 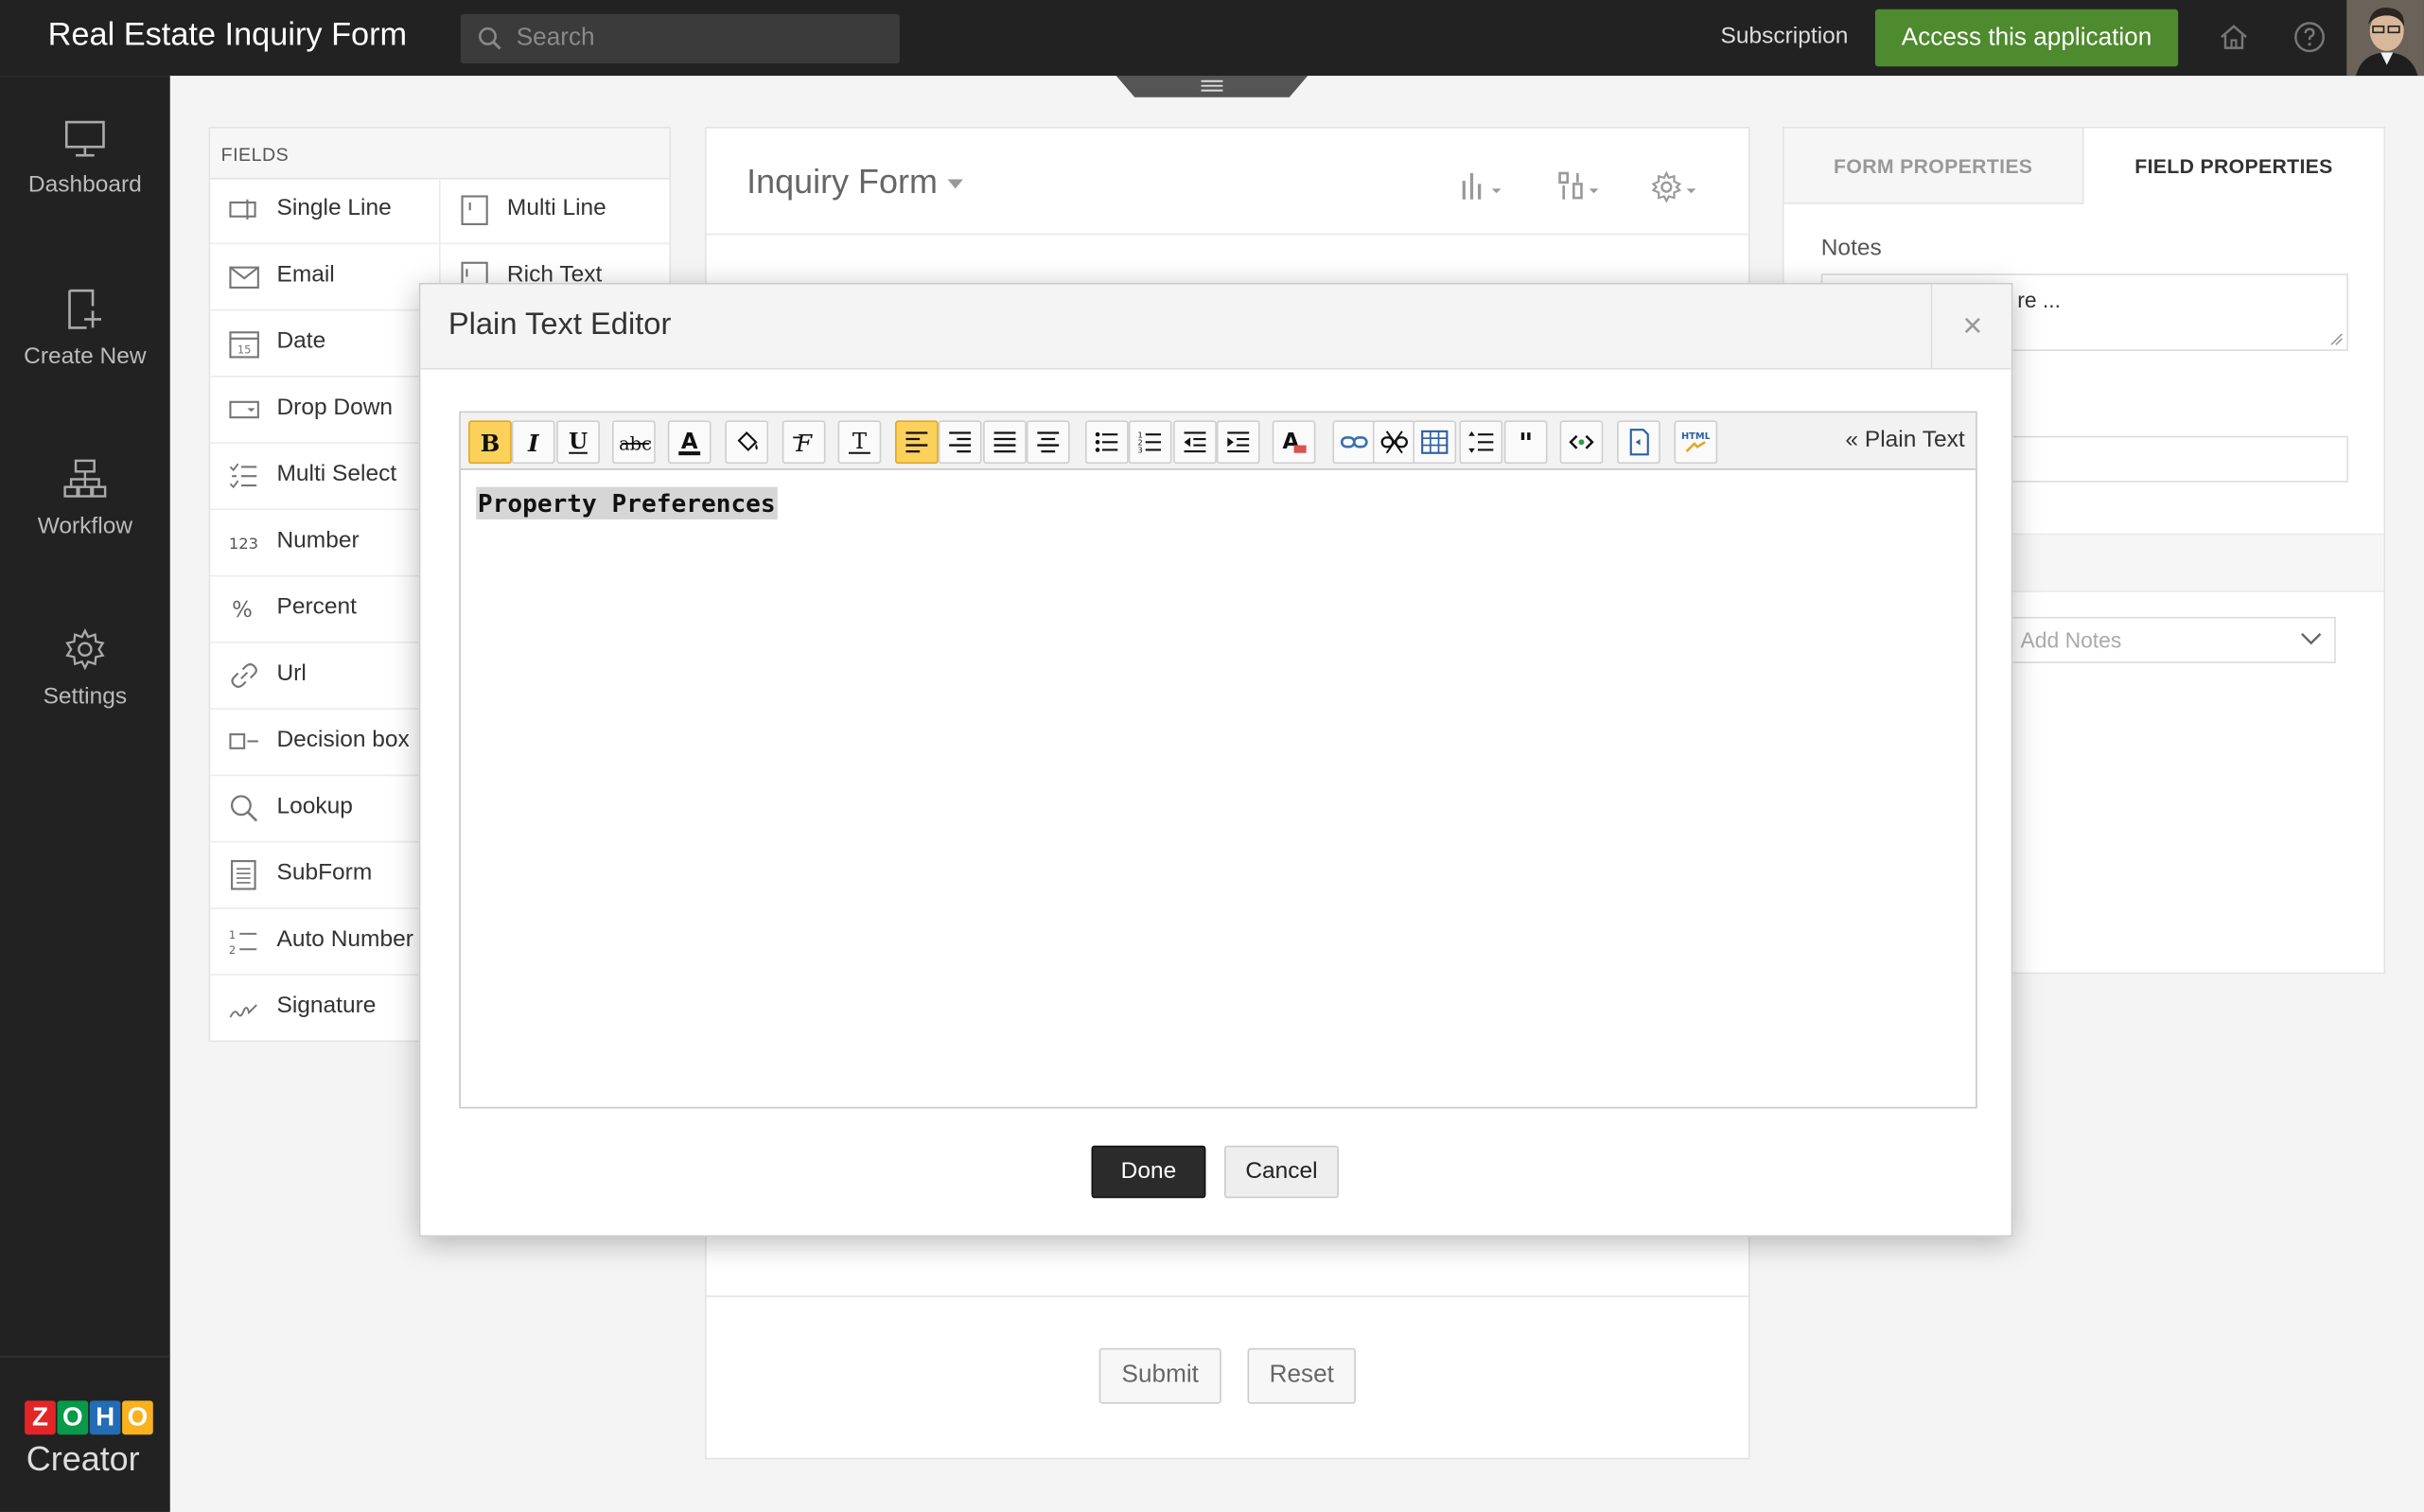 What do you see at coordinates (555, 211) in the screenshot?
I see `field-multi-line: Multi Line` at bounding box center [555, 211].